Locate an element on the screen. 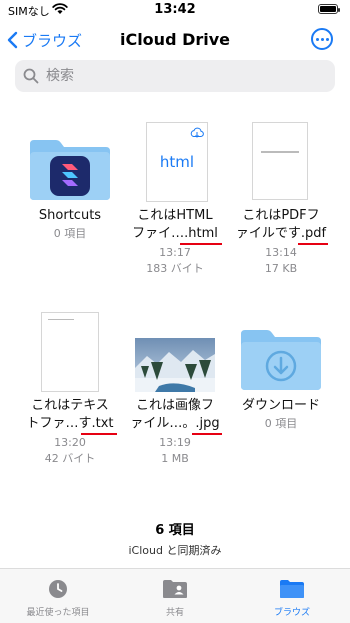 The width and height of the screenshot is (350, 623). search-icon is located at coordinates (31, 76).